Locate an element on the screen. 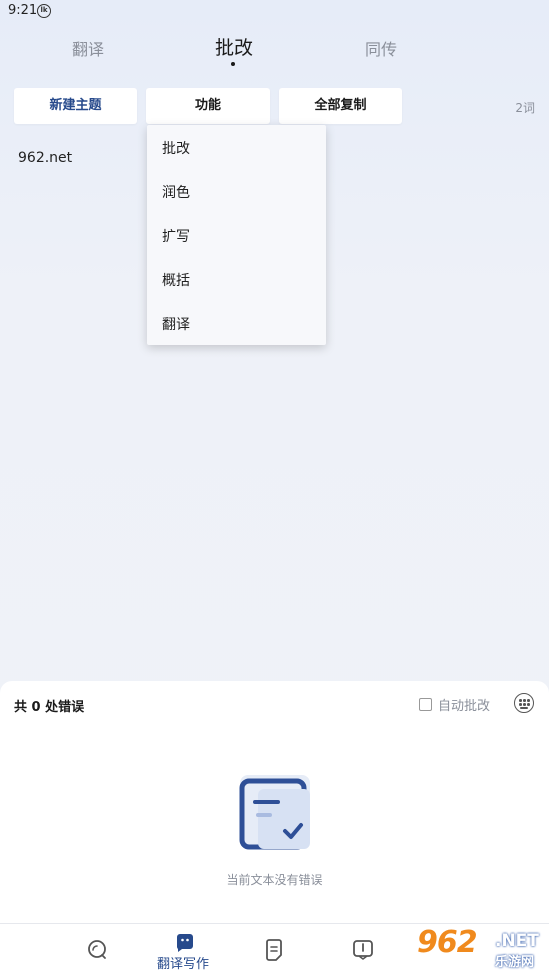  book-icon is located at coordinates (363, 950).